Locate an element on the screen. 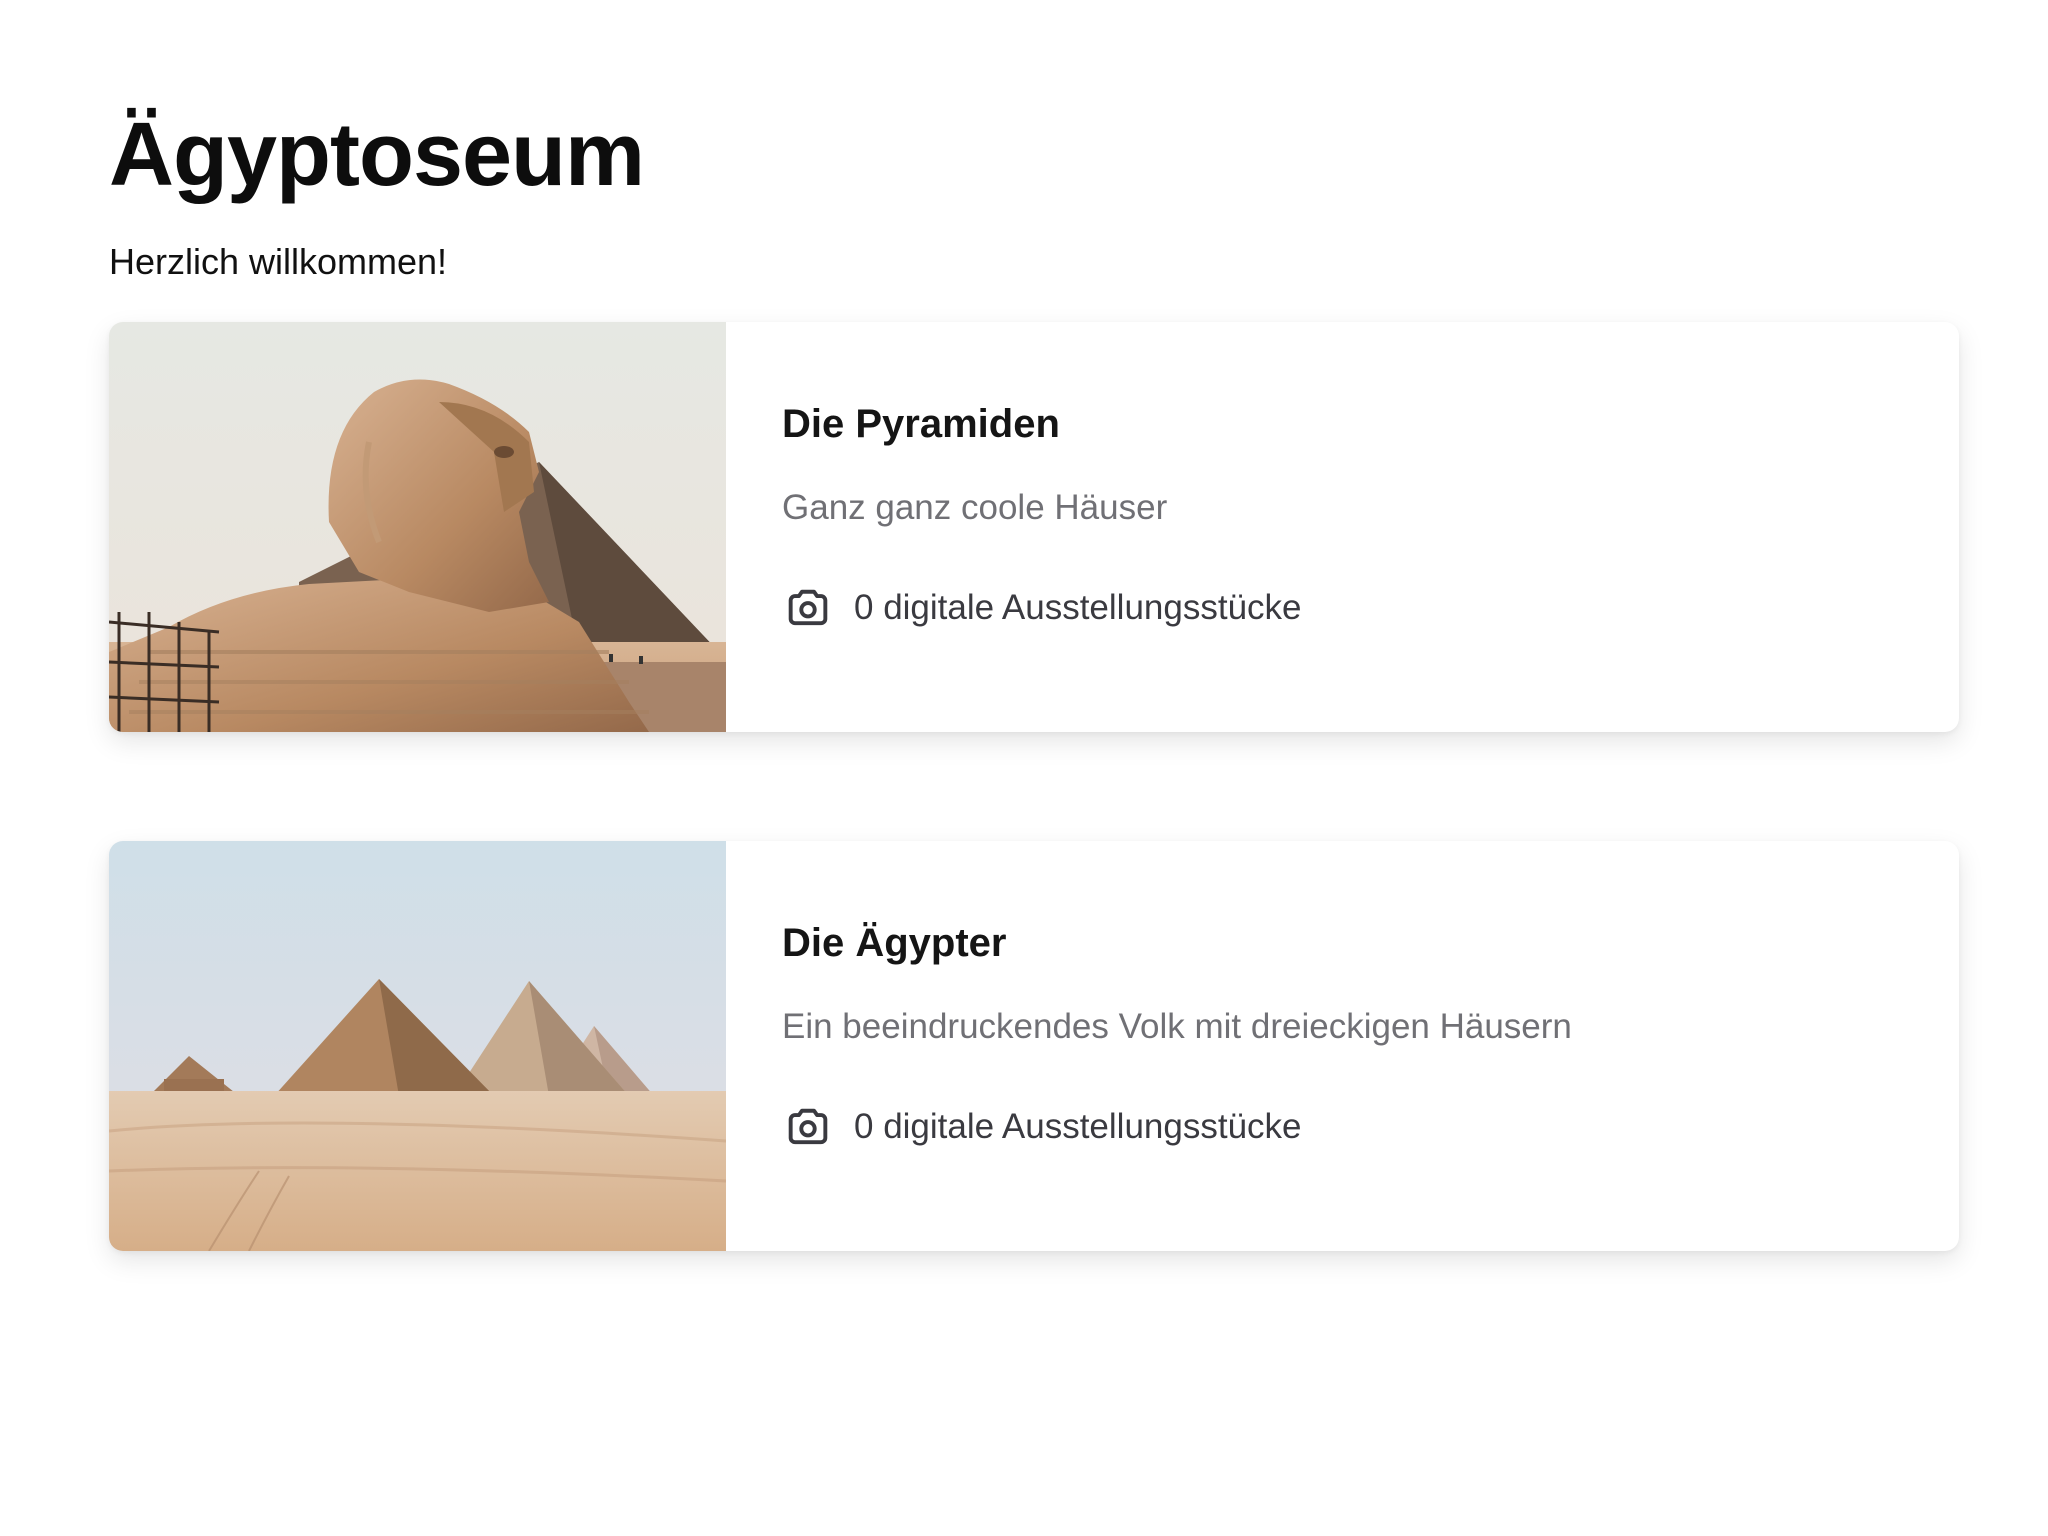  page-title: Ägyptoseum is located at coordinates (377, 155).